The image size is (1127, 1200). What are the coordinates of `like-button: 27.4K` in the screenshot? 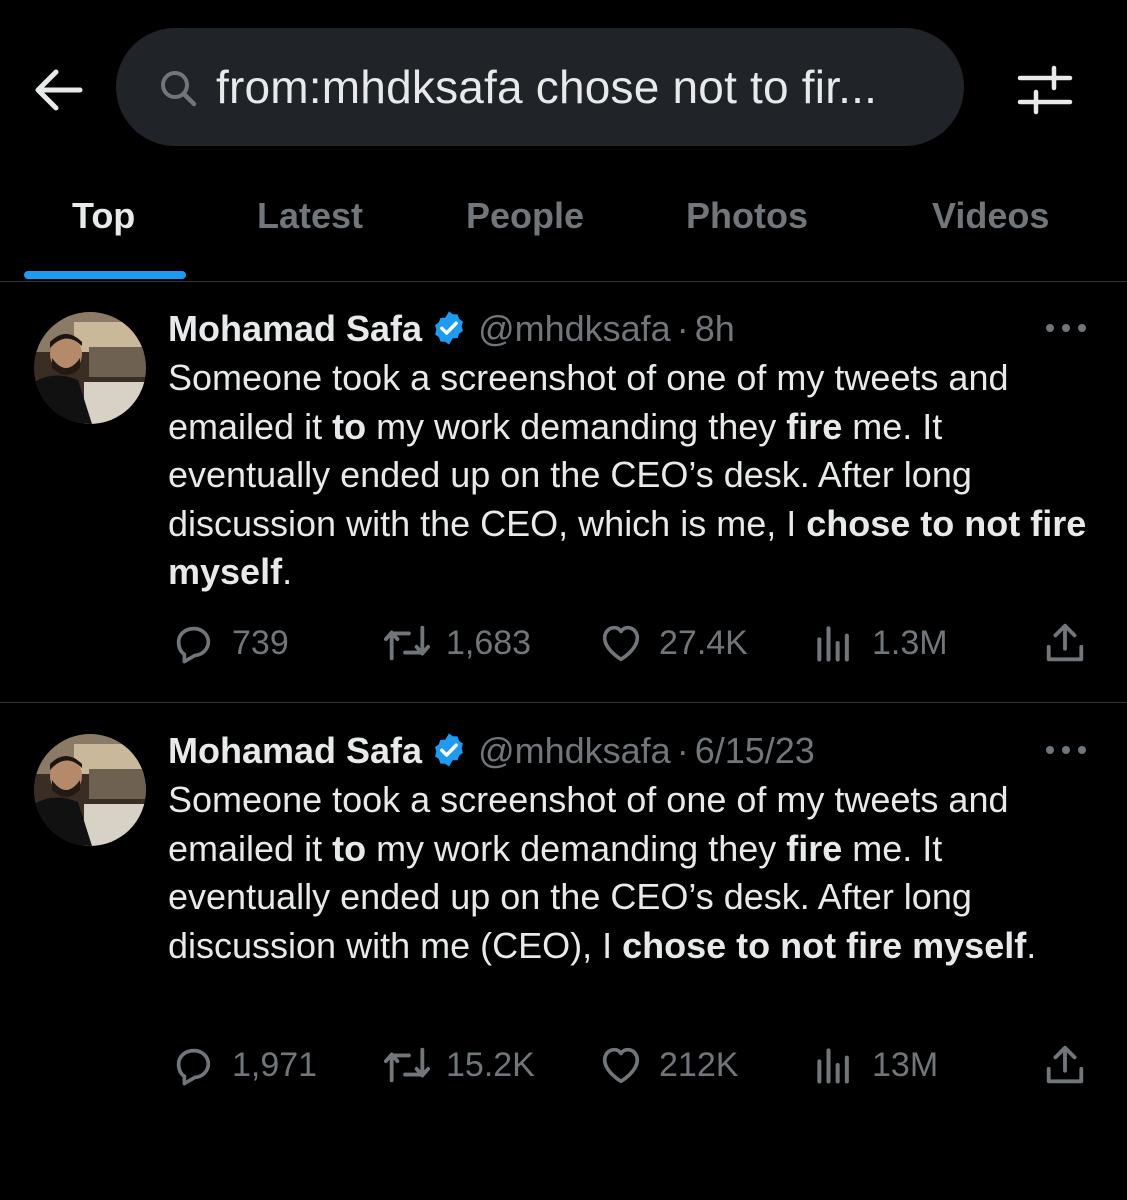 It's located at (677, 643).